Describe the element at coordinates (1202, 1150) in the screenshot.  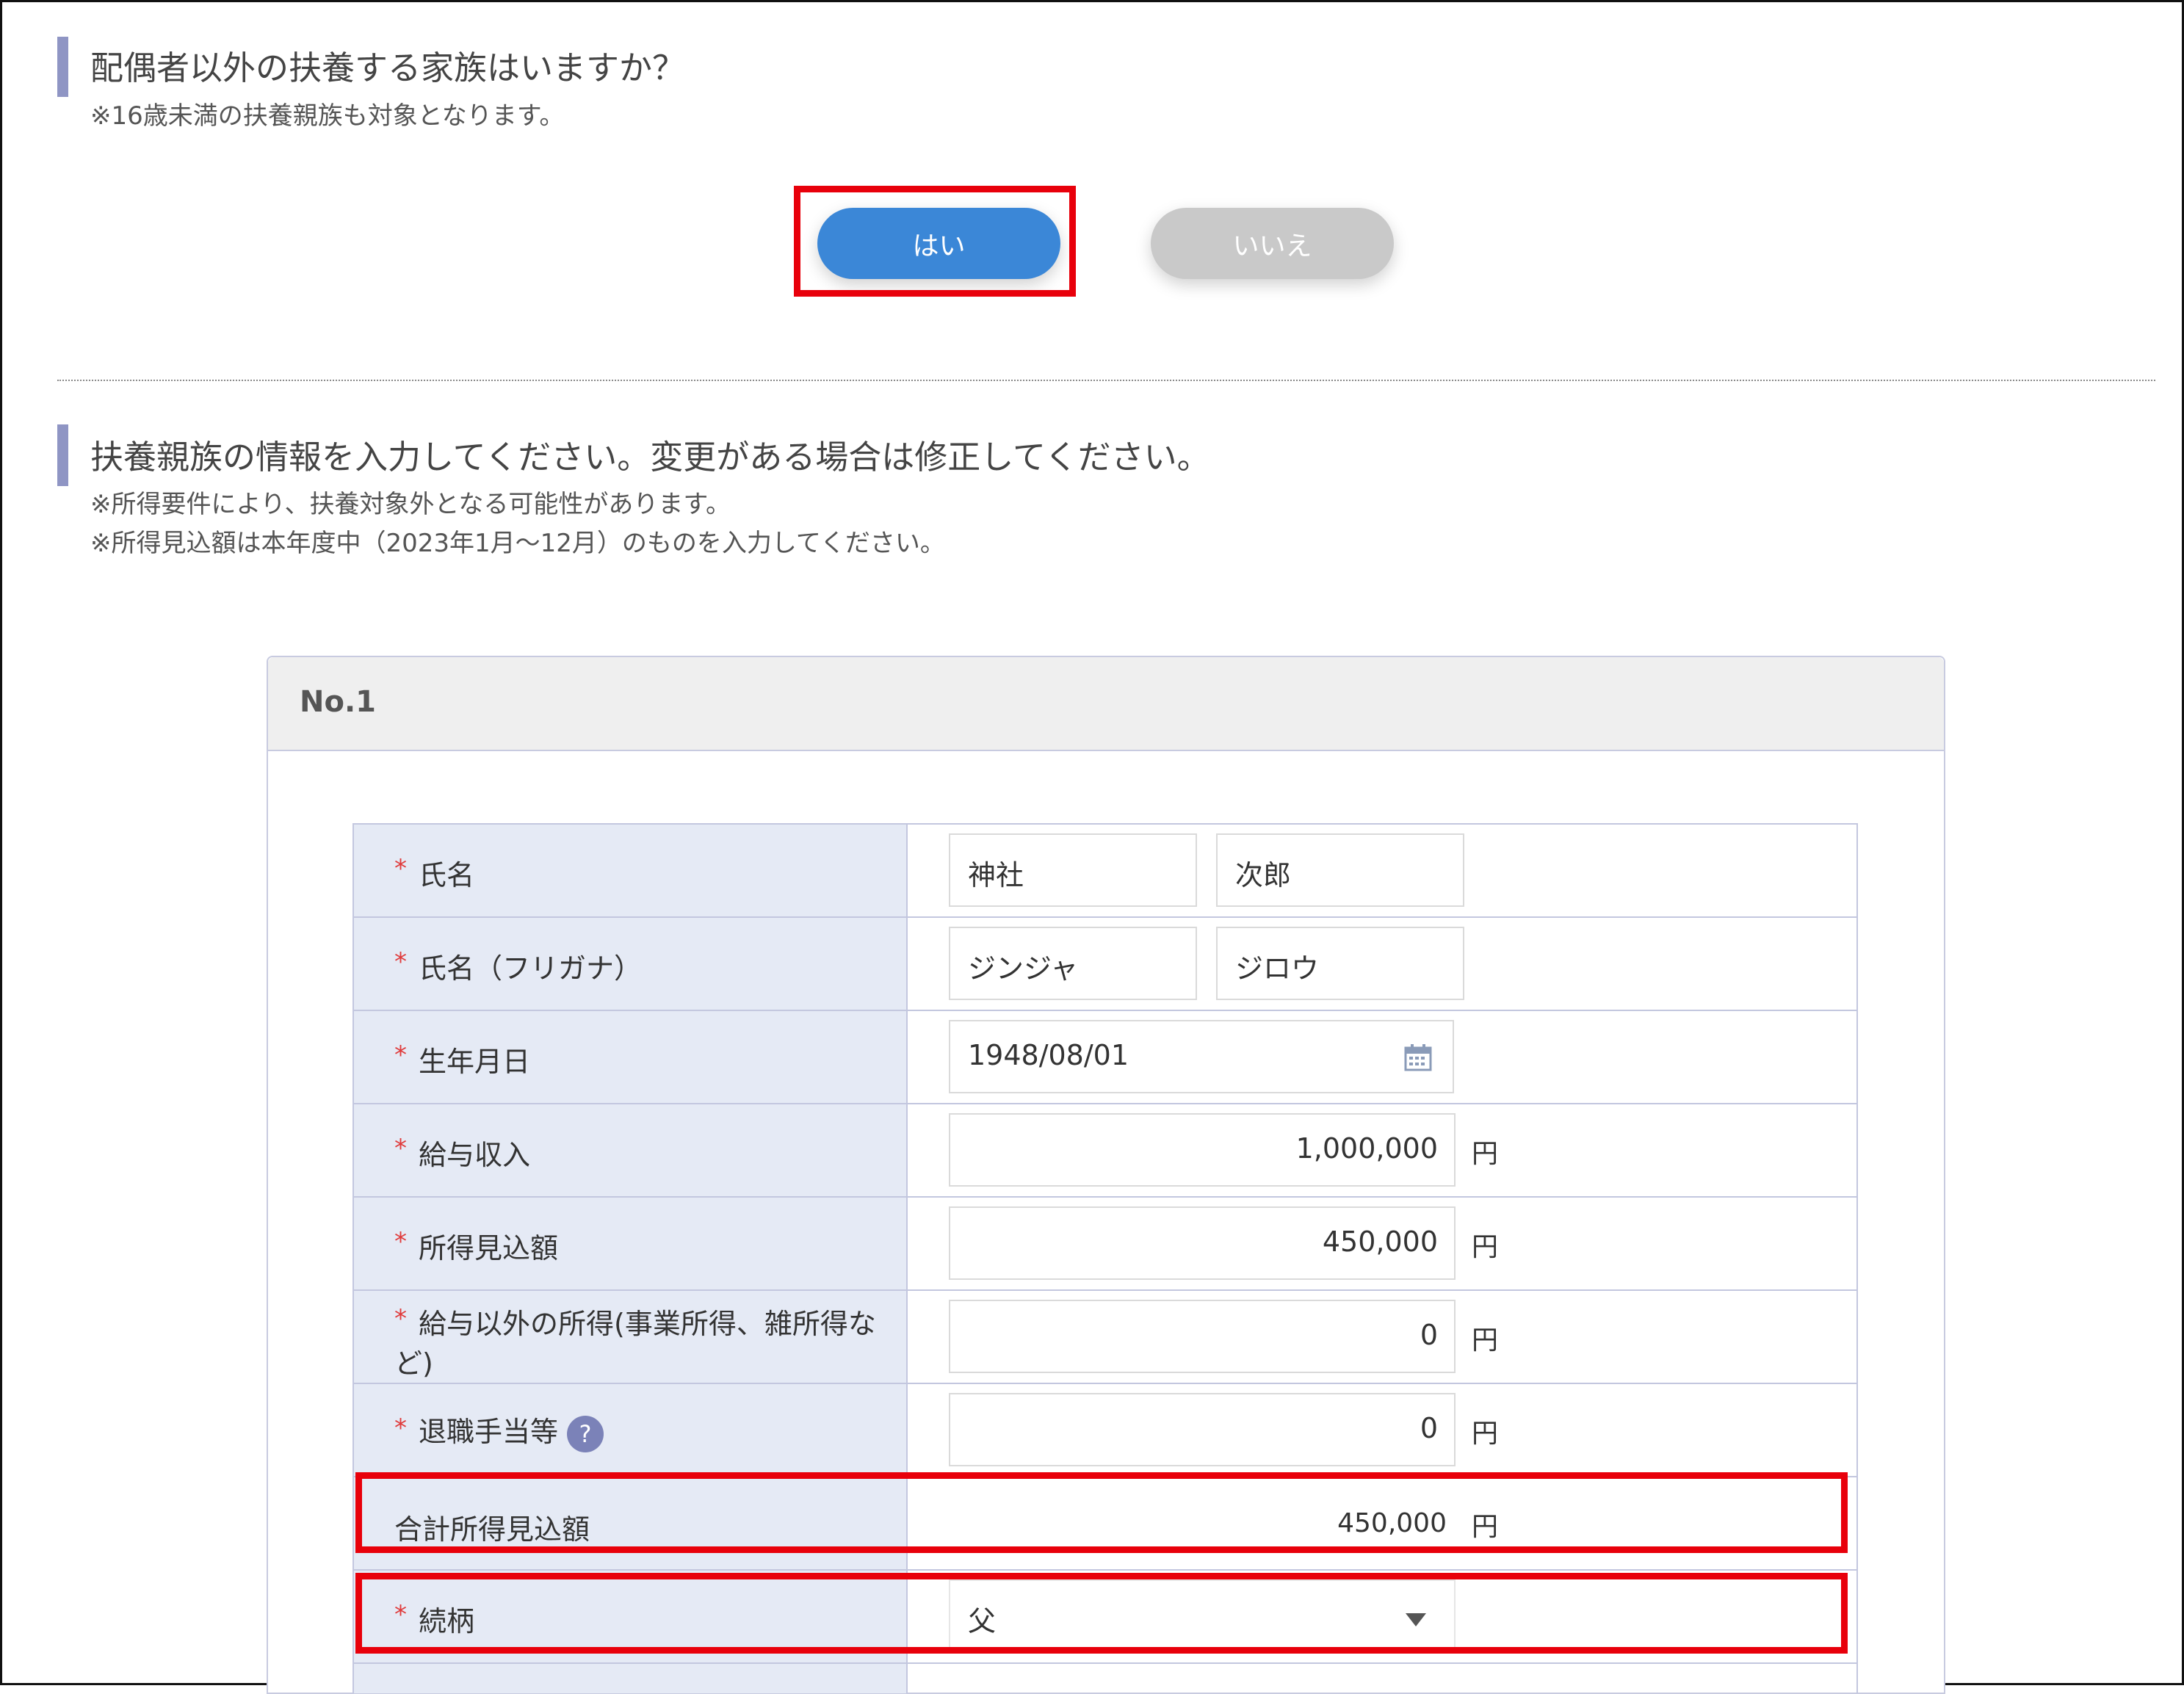
I see `salary-input: 1,000,000` at that location.